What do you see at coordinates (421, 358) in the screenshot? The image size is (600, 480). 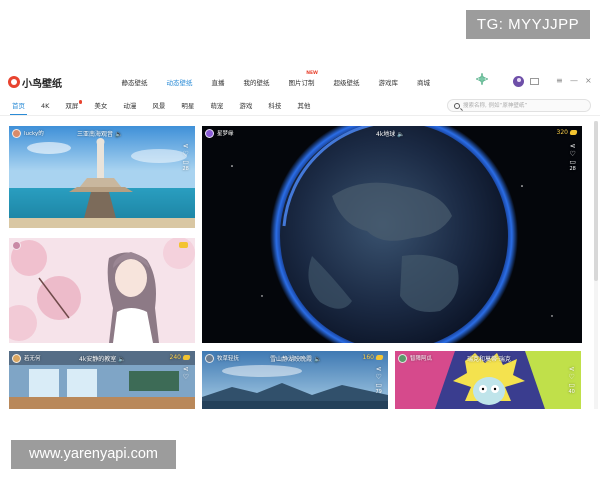 I see `uploader-name: 智障阿瓜` at bounding box center [421, 358].